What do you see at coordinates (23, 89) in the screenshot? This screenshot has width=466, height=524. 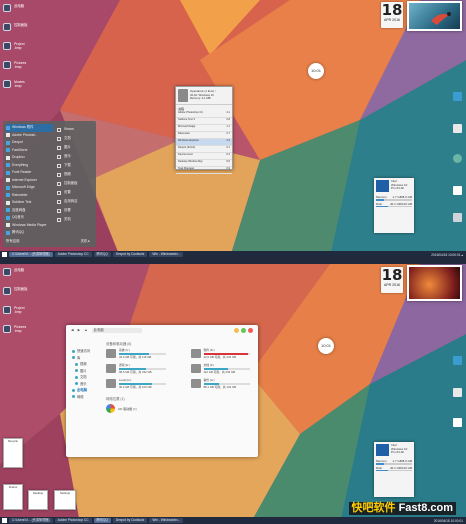 I see `desktop-icon-movies: Movies .bmp` at bounding box center [23, 89].